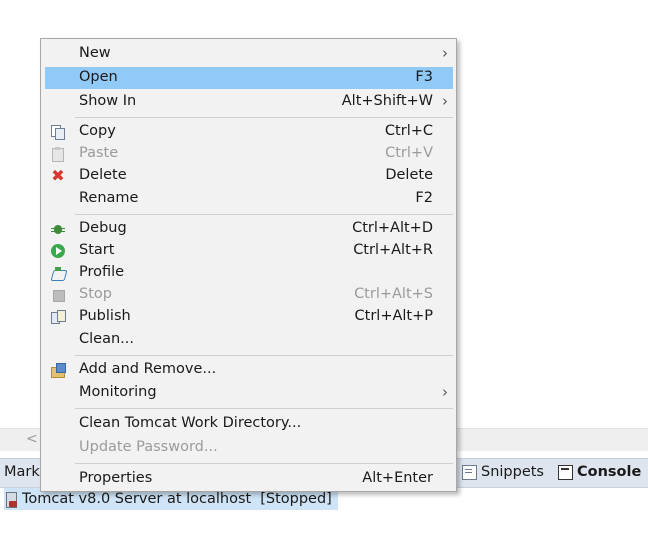  I want to click on server-stopped-icon, so click(11, 499).